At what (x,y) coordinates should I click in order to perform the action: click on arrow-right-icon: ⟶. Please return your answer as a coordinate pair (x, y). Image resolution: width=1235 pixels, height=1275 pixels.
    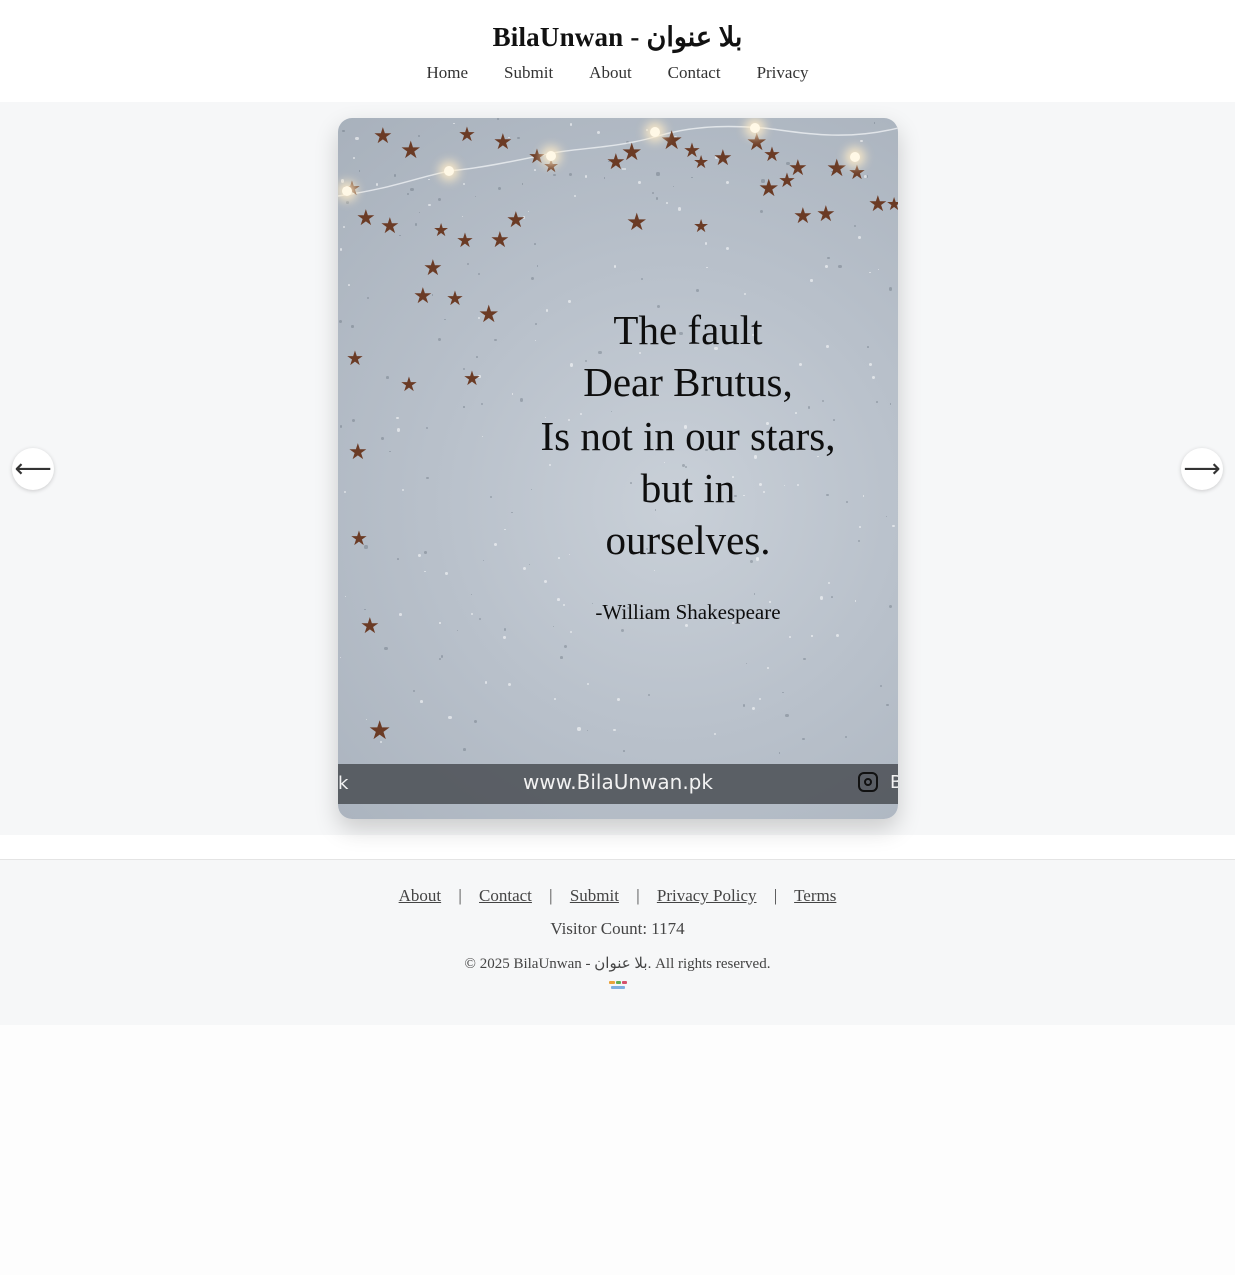
    Looking at the image, I should click on (1202, 469).